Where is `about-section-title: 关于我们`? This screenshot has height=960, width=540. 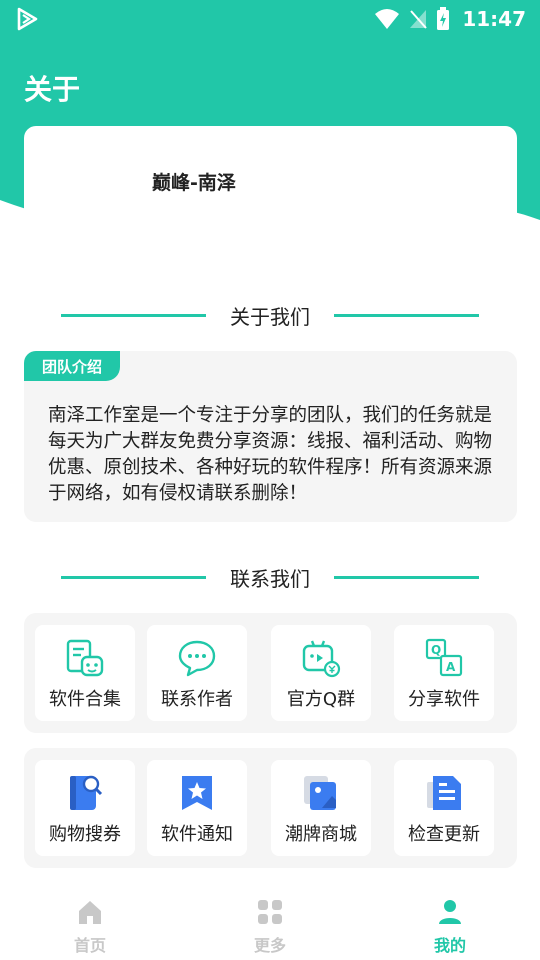
about-section-title: 关于我们 is located at coordinates (270, 315).